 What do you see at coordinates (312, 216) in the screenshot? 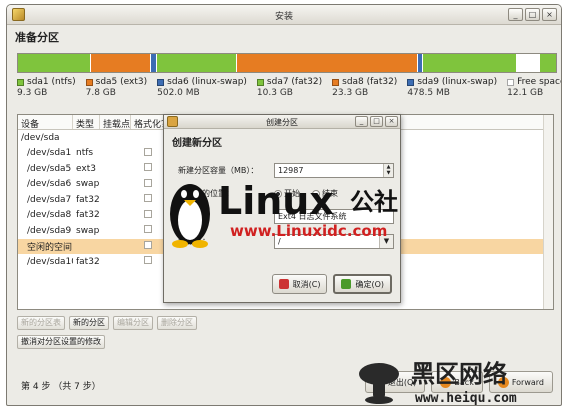
I see `use-as-value: Ext4 日志文件系统` at bounding box center [312, 216].